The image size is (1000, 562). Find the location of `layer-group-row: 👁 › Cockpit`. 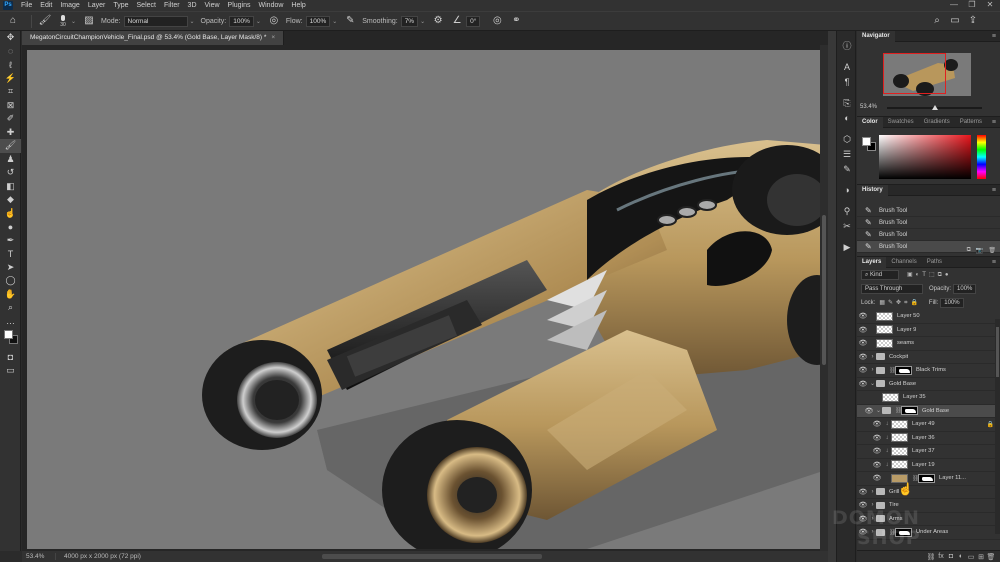

layer-group-row: 👁 › Cockpit is located at coordinates (928, 357).